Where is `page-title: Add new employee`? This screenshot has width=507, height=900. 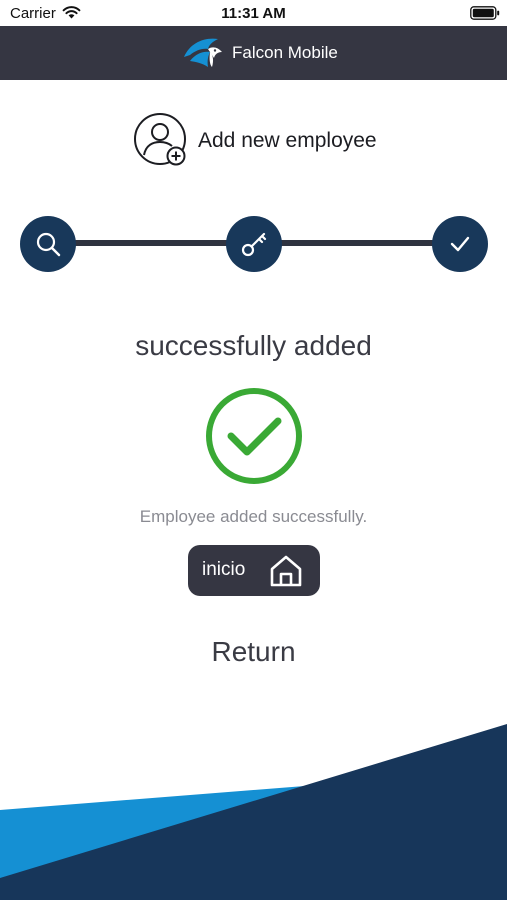 page-title: Add new employee is located at coordinates (287, 140).